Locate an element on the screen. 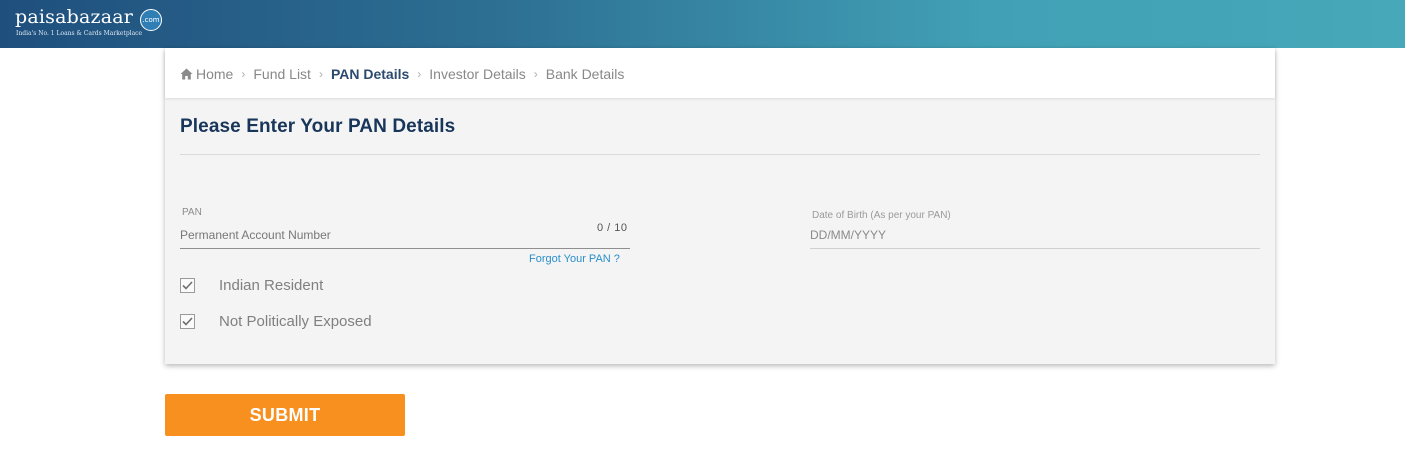 The width and height of the screenshot is (1405, 474). submit-button: SUBMIT is located at coordinates (285, 415).